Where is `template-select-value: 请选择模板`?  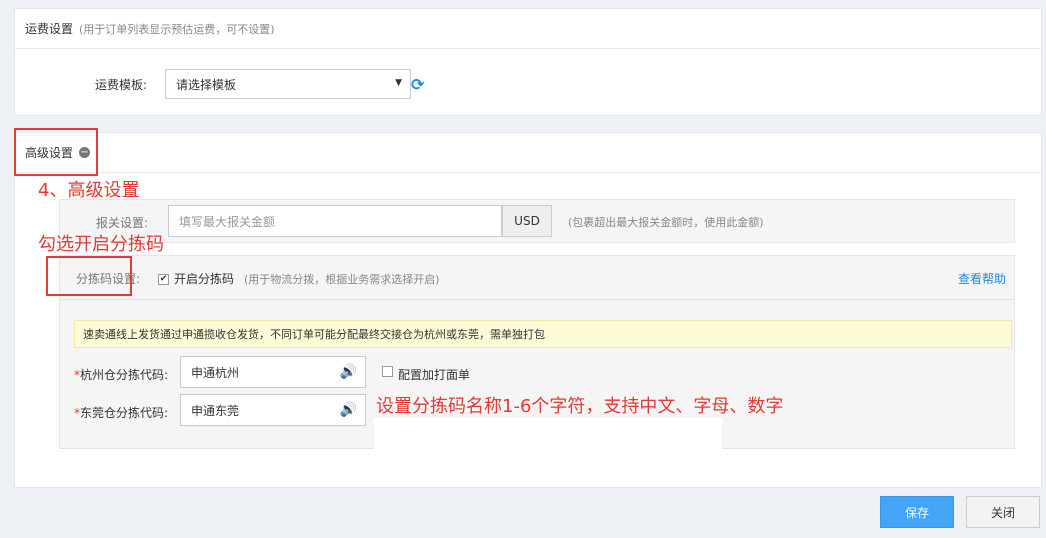
template-select-value: 请选择模板 is located at coordinates (206, 84).